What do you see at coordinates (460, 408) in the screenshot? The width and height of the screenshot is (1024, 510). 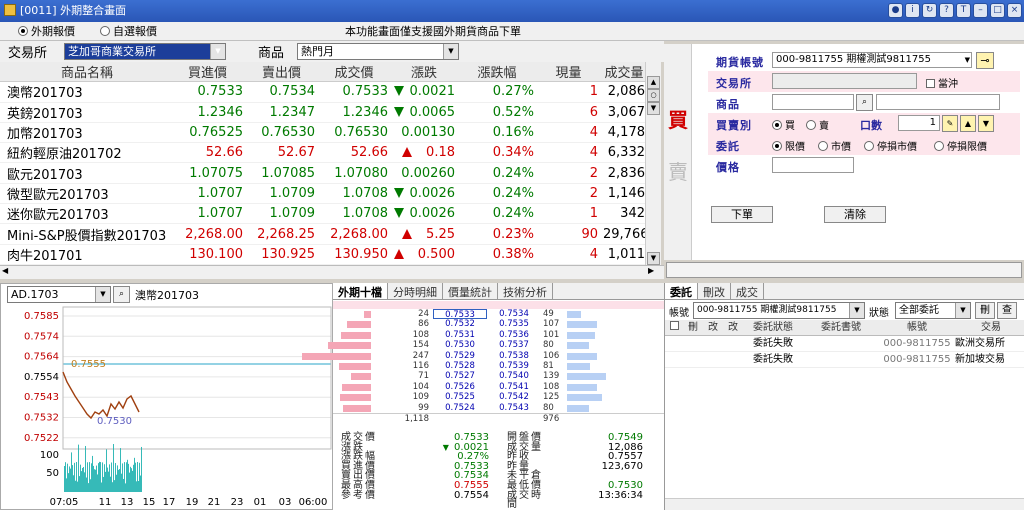 I see `bid-price: 0.7524` at bounding box center [460, 408].